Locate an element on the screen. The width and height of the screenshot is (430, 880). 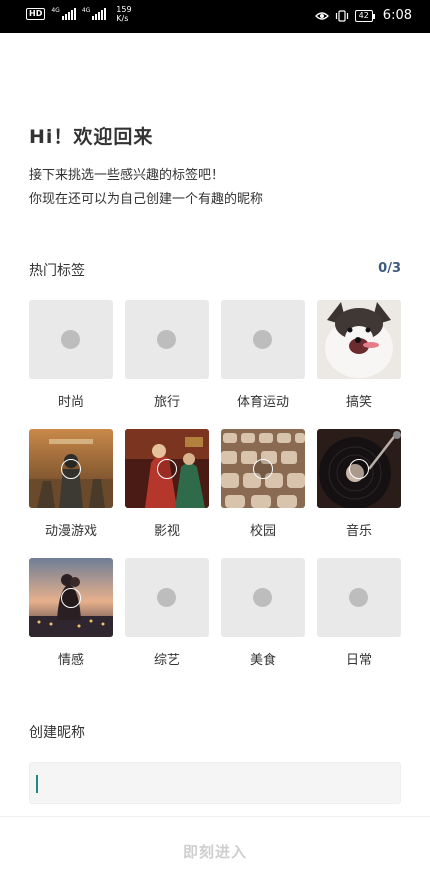
text-cursor is located at coordinates (37, 784).